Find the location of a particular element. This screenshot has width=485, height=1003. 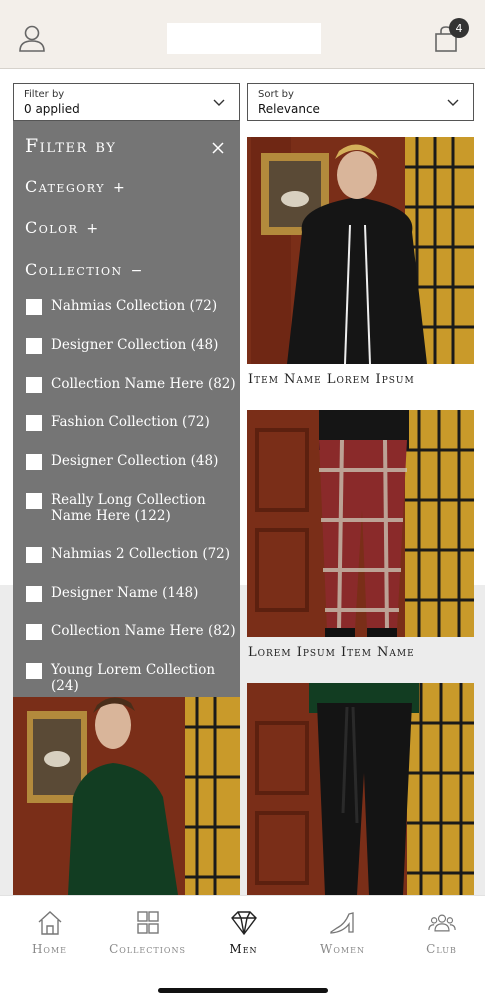

nav-label: Men is located at coordinates (243, 949).